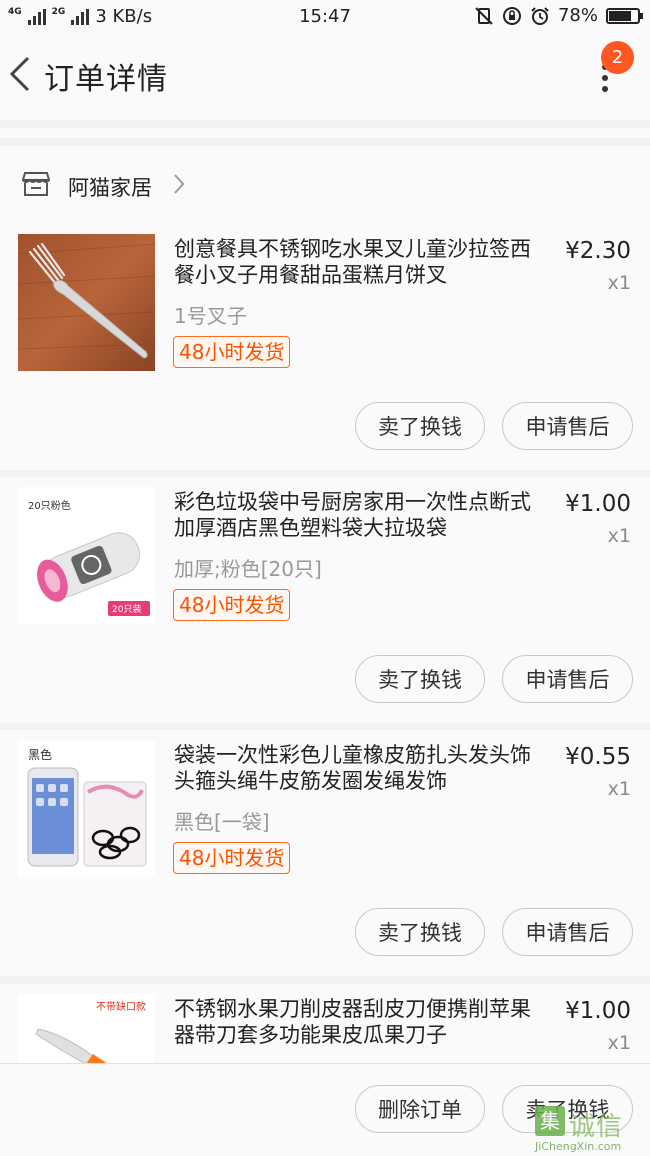 The image size is (650, 1156). Describe the element at coordinates (325, 133) in the screenshot. I see `divider-strip` at that location.